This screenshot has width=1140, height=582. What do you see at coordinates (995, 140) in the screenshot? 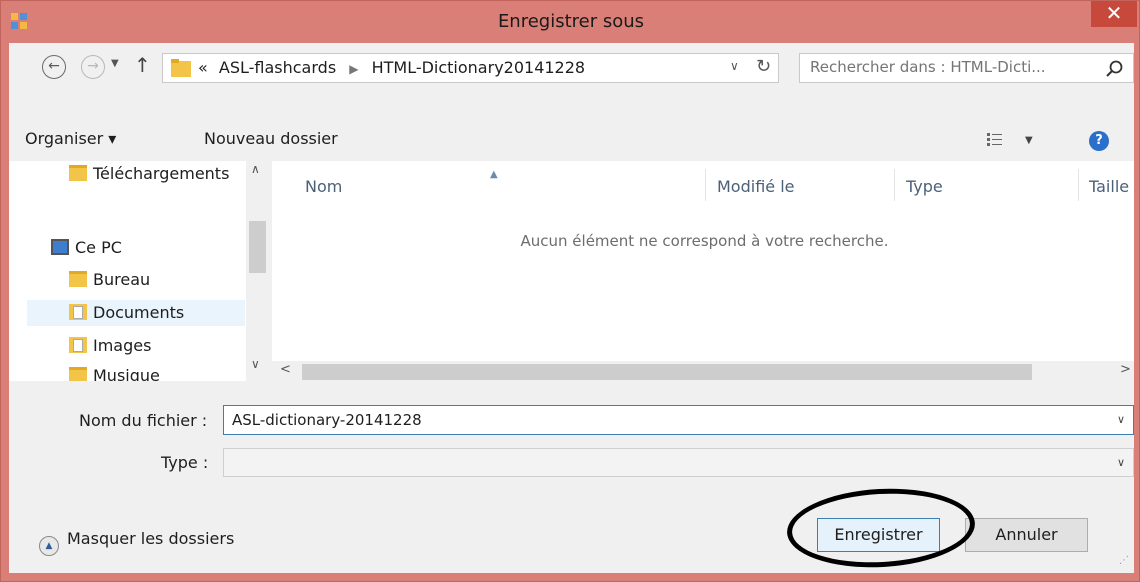
I see `view-options-icon` at bounding box center [995, 140].